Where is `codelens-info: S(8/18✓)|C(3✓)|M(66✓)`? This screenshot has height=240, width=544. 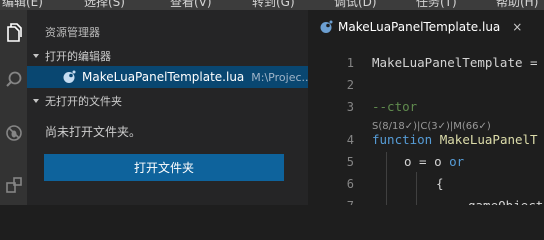
codelens-info: S(8/18✓)|C(3✓)|M(66✓) is located at coordinates (431, 126).